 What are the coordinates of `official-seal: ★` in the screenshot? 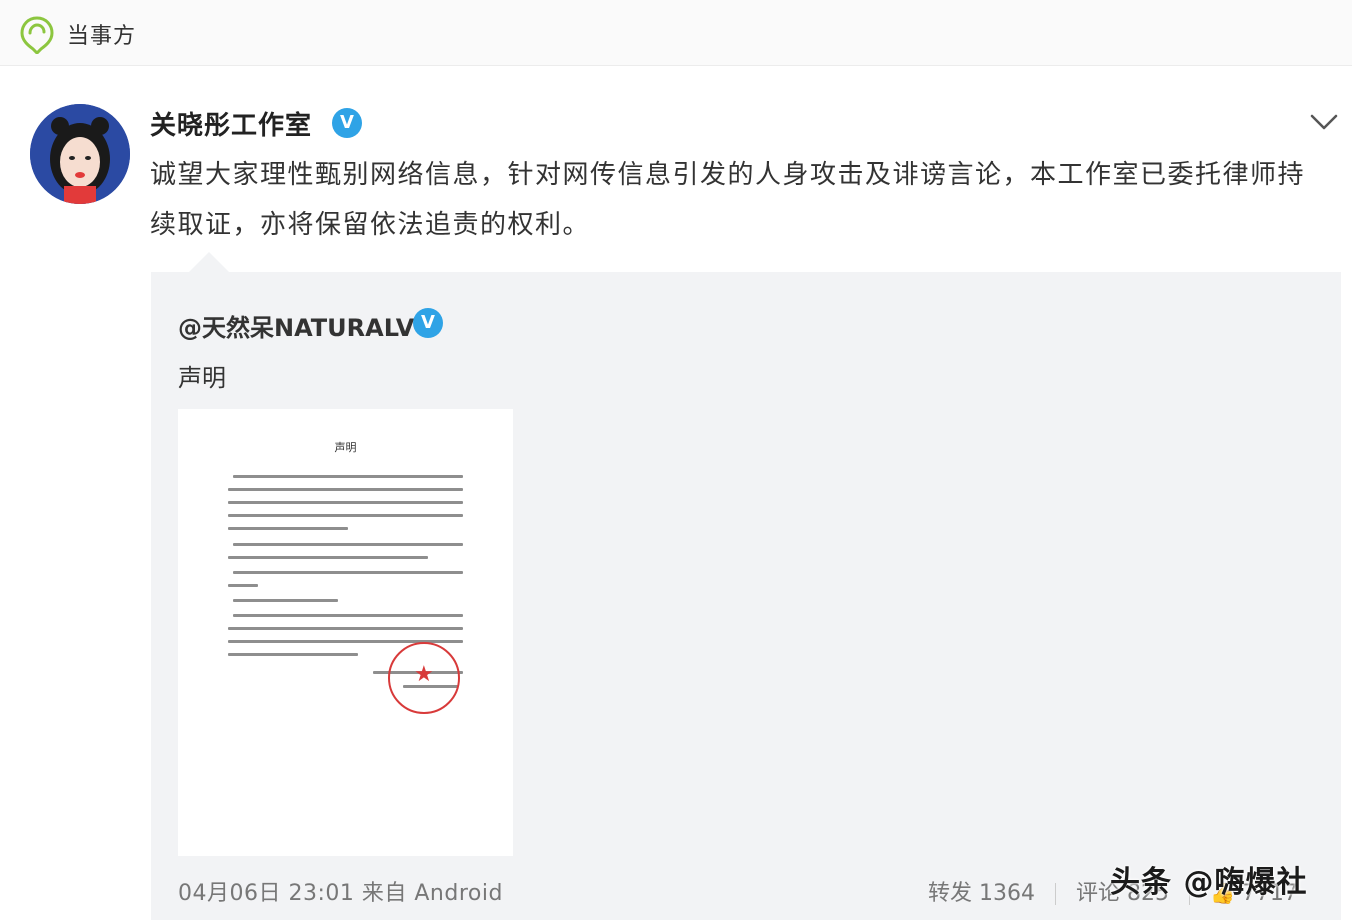 It's located at (424, 678).